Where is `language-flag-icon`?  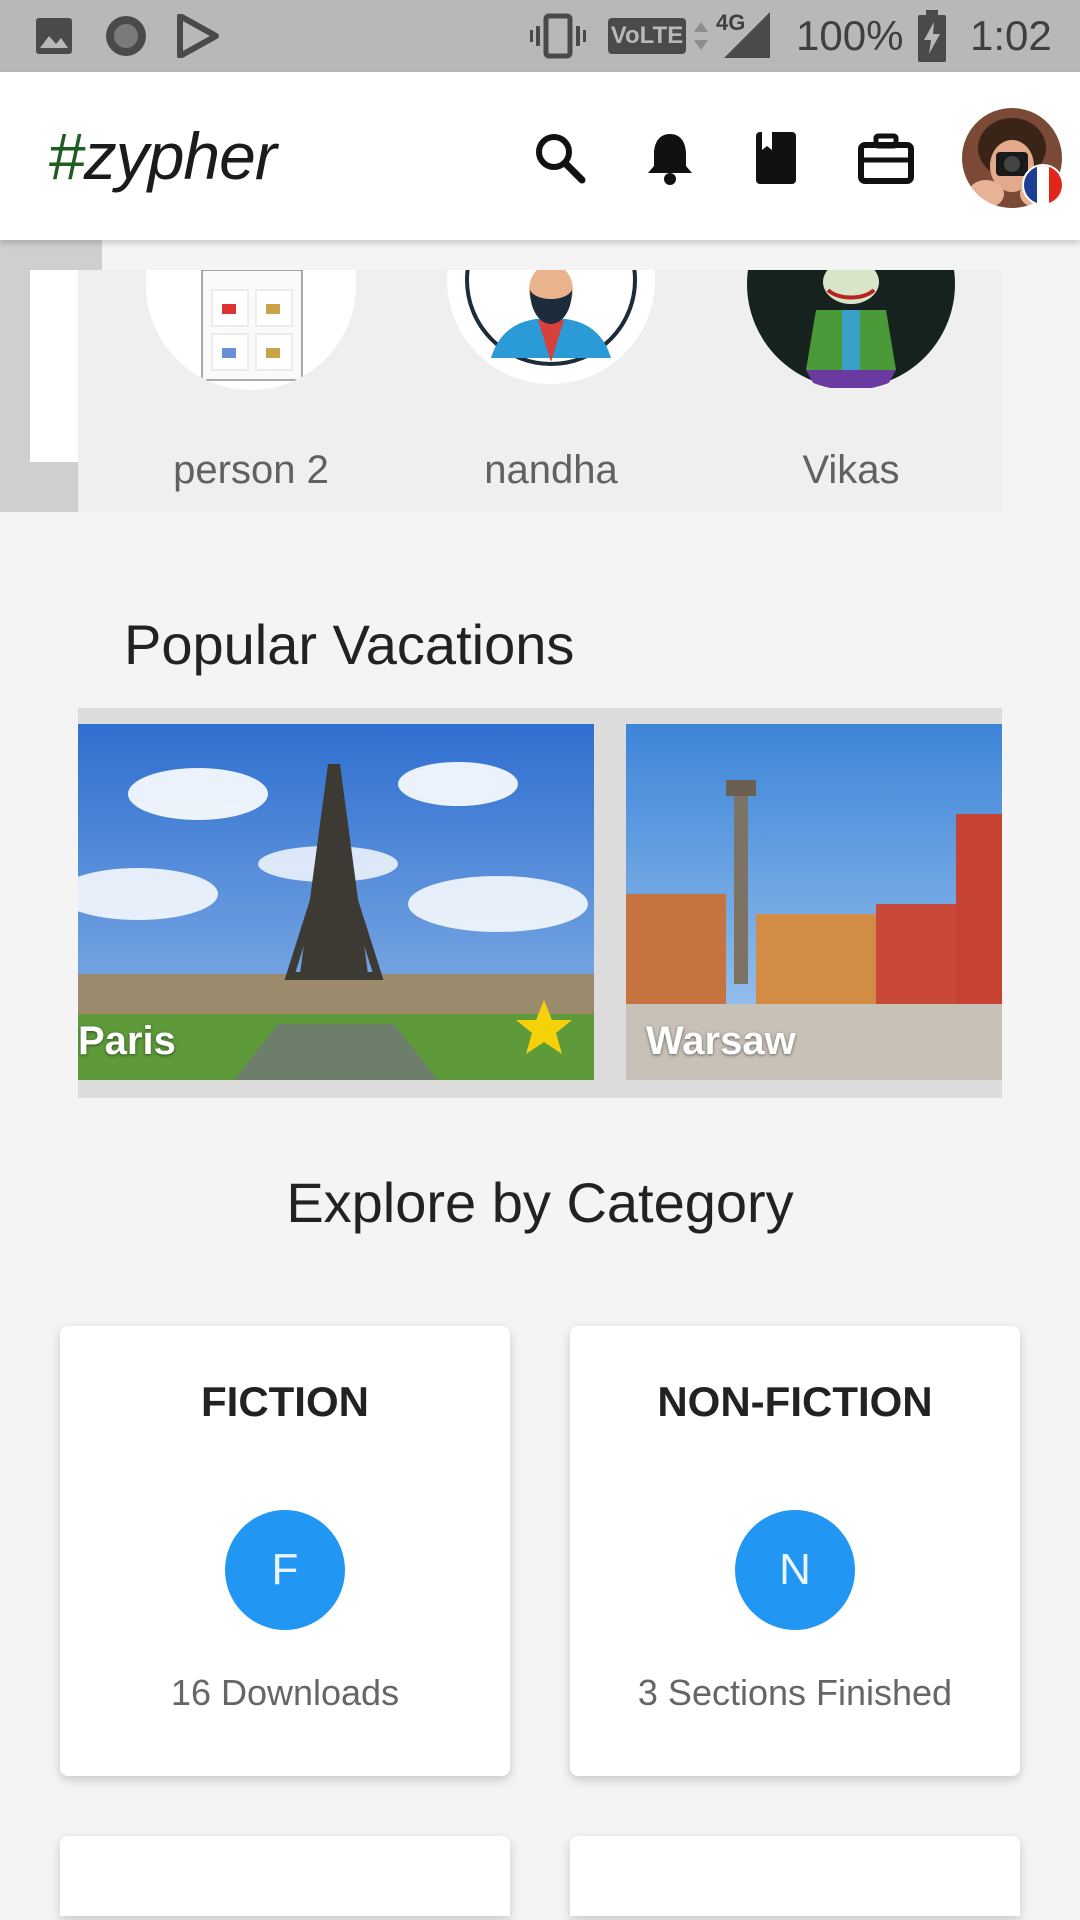 language-flag-icon is located at coordinates (1043, 185).